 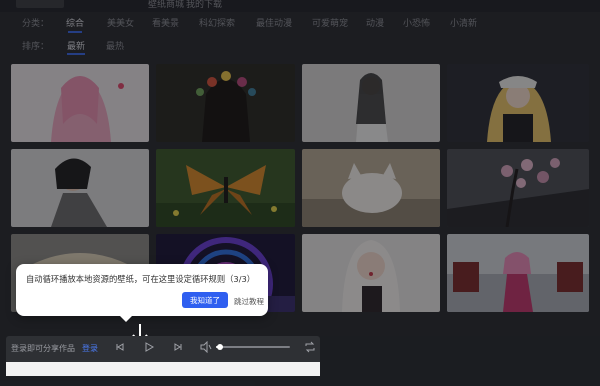 I want to click on tab-看美景: 看美景, so click(x=165, y=22).